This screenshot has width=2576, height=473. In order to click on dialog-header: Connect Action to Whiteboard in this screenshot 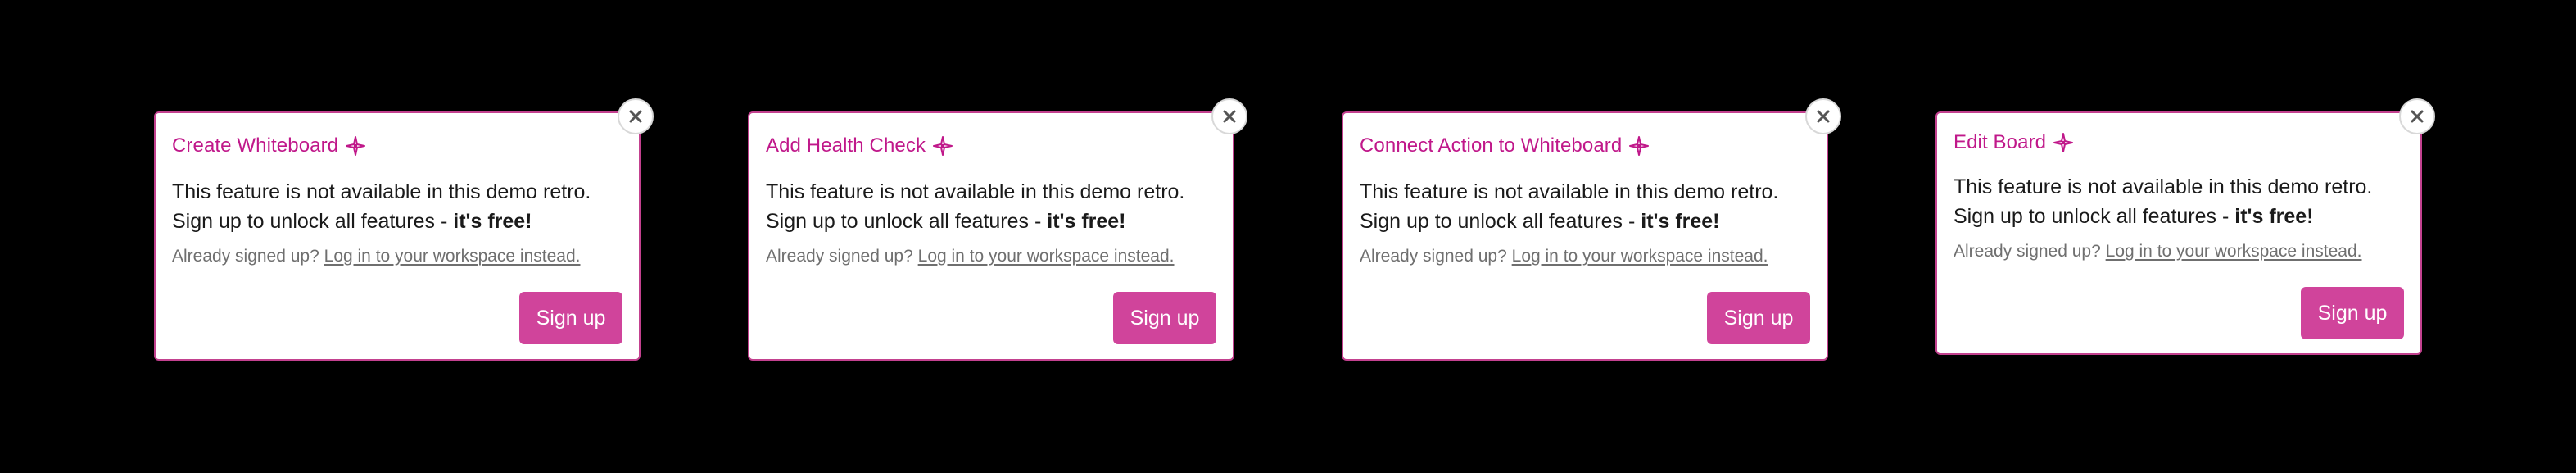, I will do `click(1505, 145)`.